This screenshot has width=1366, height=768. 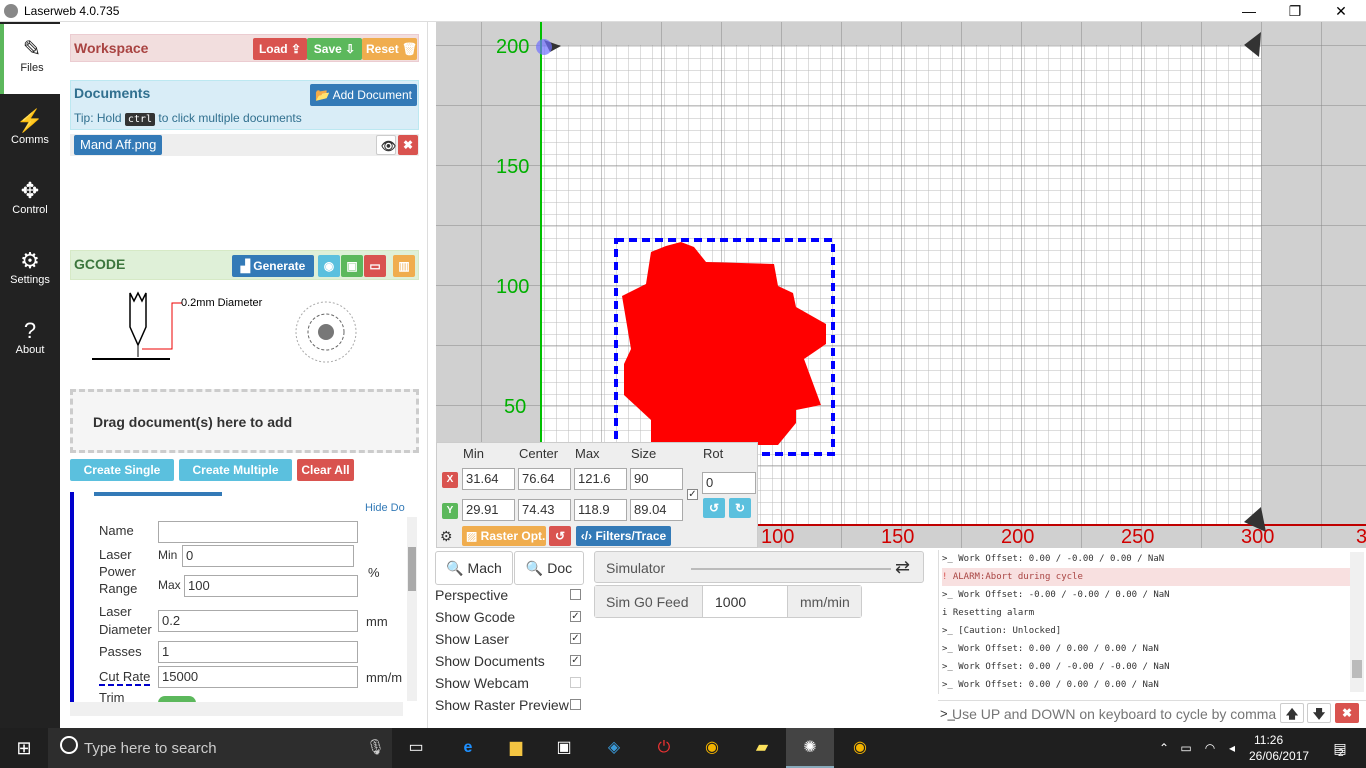 I want to click on rotate-ccw-icon: ↺, so click(x=714, y=508).